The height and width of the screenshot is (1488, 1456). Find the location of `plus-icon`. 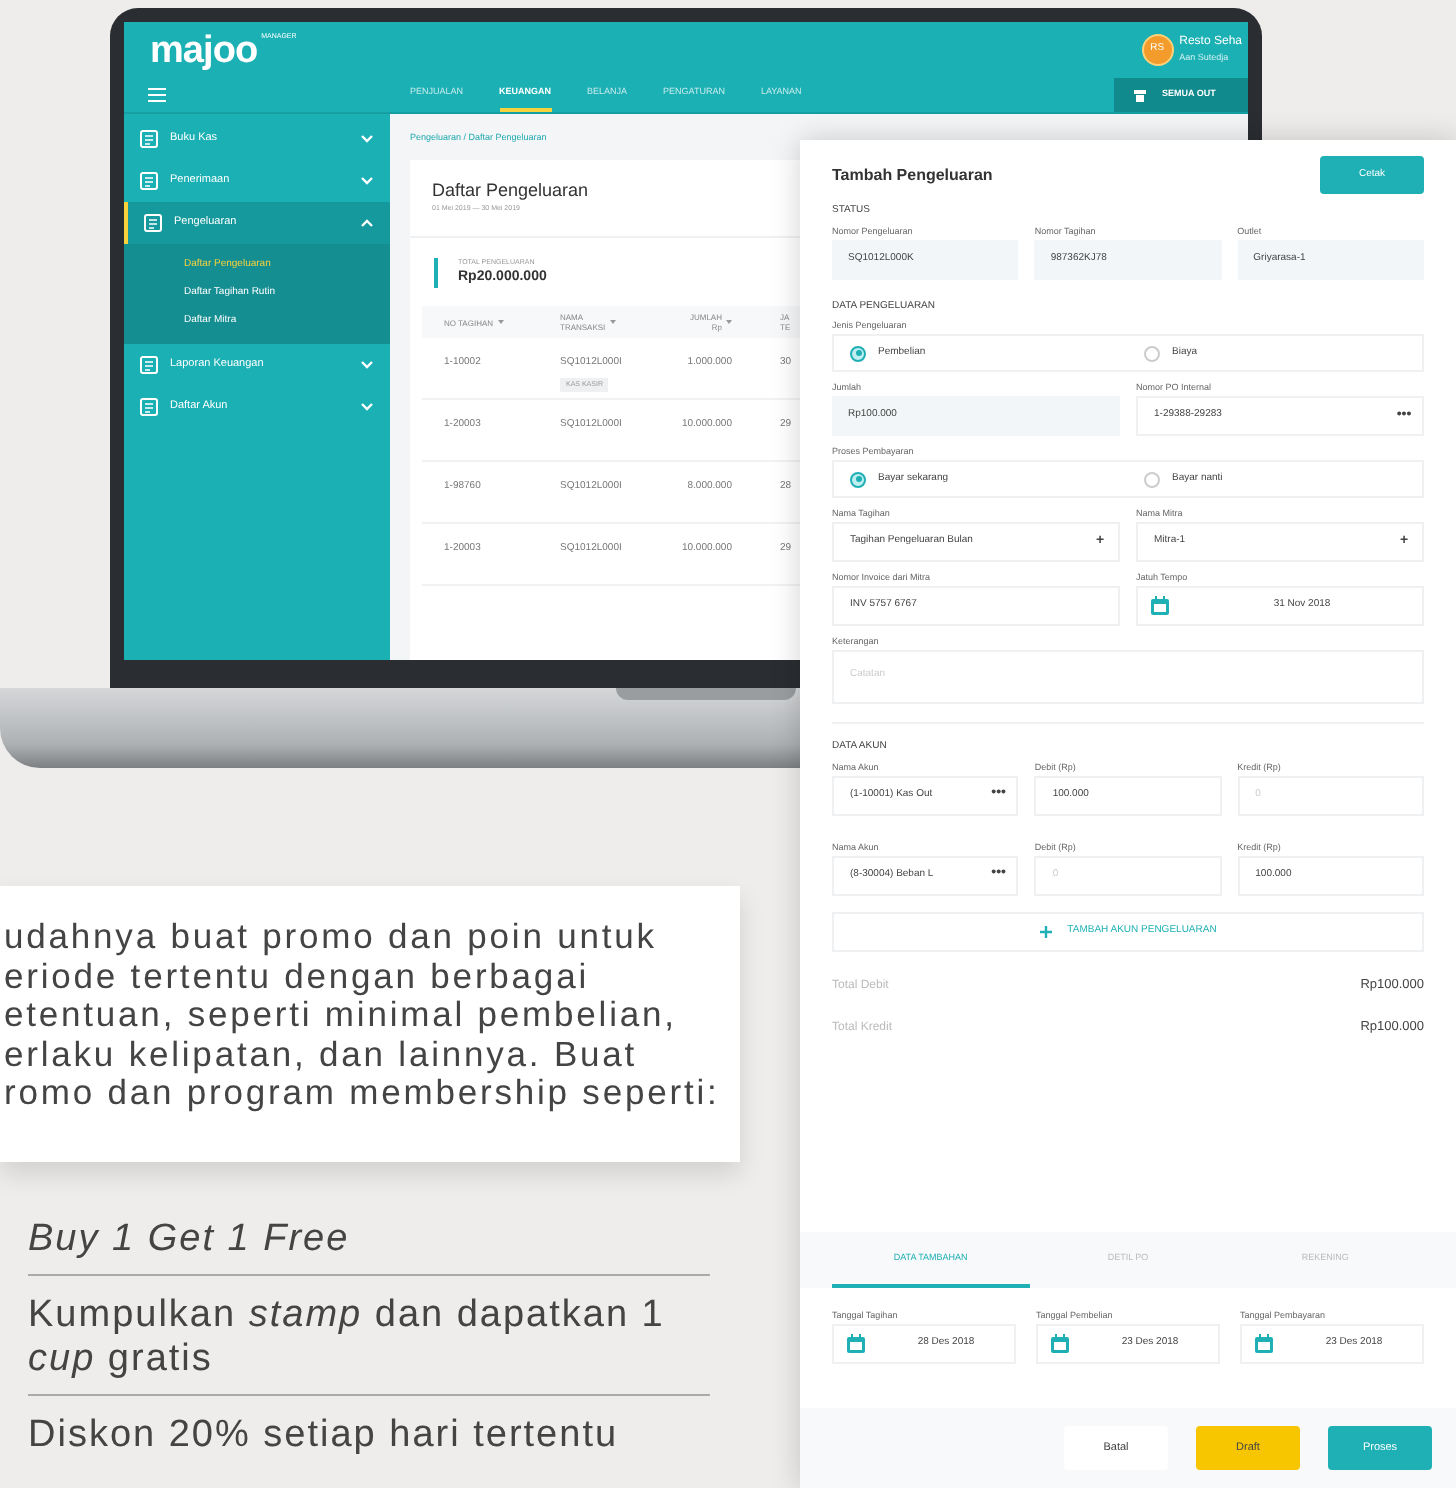

plus-icon is located at coordinates (1045, 931).